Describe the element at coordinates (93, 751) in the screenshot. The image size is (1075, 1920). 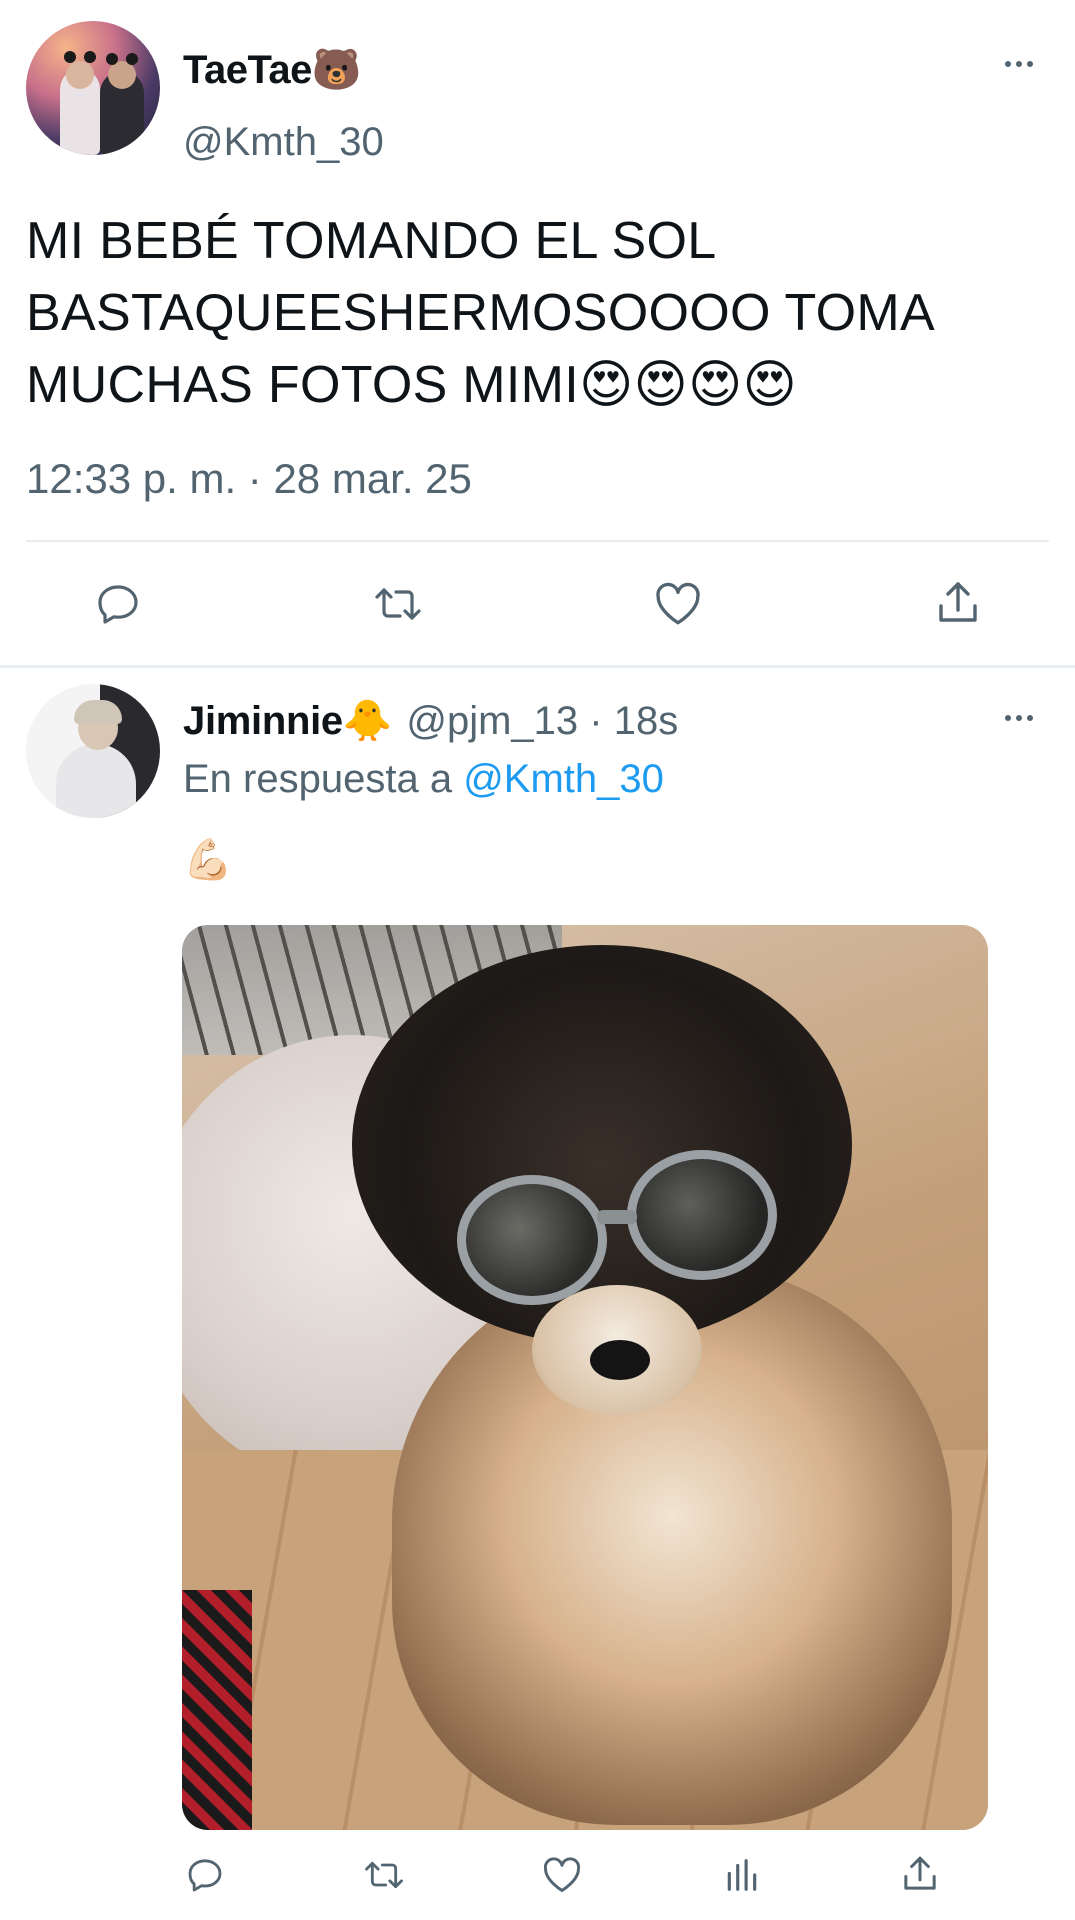
I see `reply-author-avatar` at that location.